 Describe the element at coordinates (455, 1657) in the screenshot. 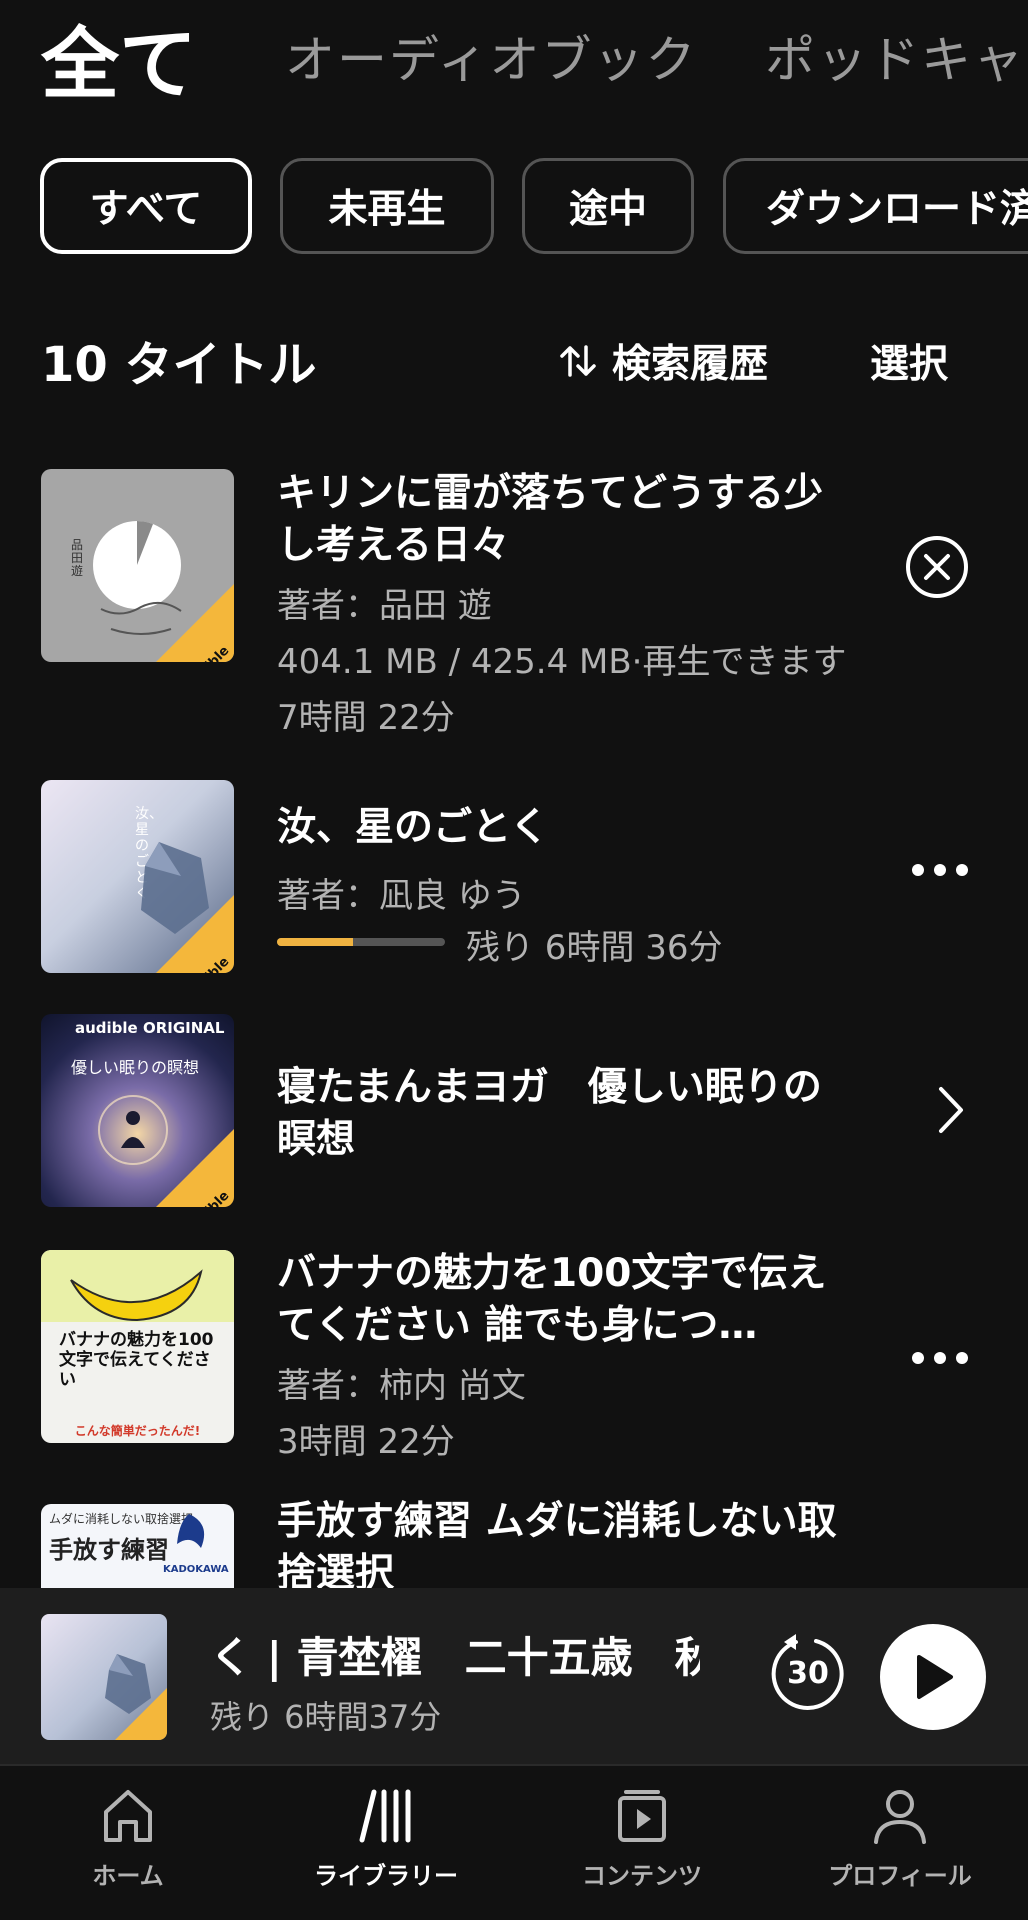

I see `now-playing-title: く | 青埜櫂 二十五歳 秋` at that location.